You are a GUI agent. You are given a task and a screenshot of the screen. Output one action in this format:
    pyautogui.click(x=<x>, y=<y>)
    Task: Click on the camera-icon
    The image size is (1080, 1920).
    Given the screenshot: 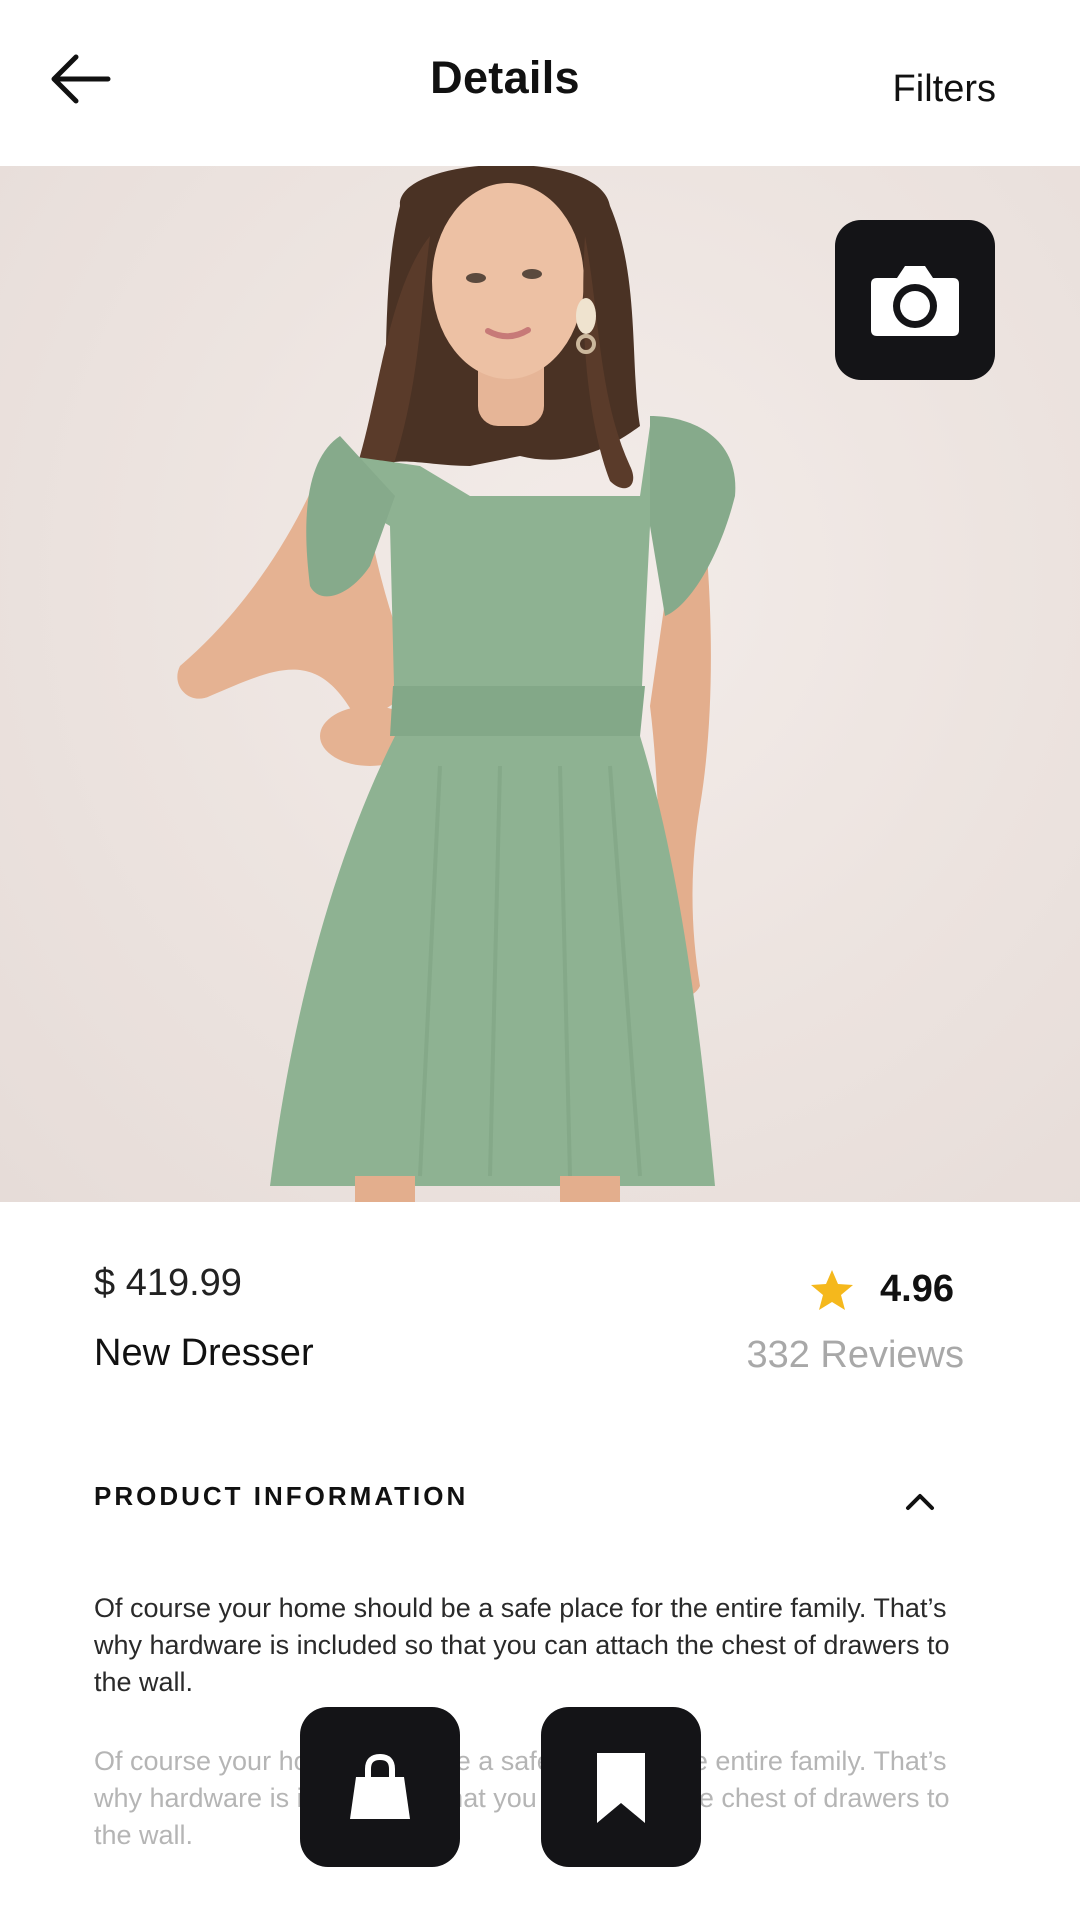 What is the action you would take?
    pyautogui.click(x=915, y=301)
    